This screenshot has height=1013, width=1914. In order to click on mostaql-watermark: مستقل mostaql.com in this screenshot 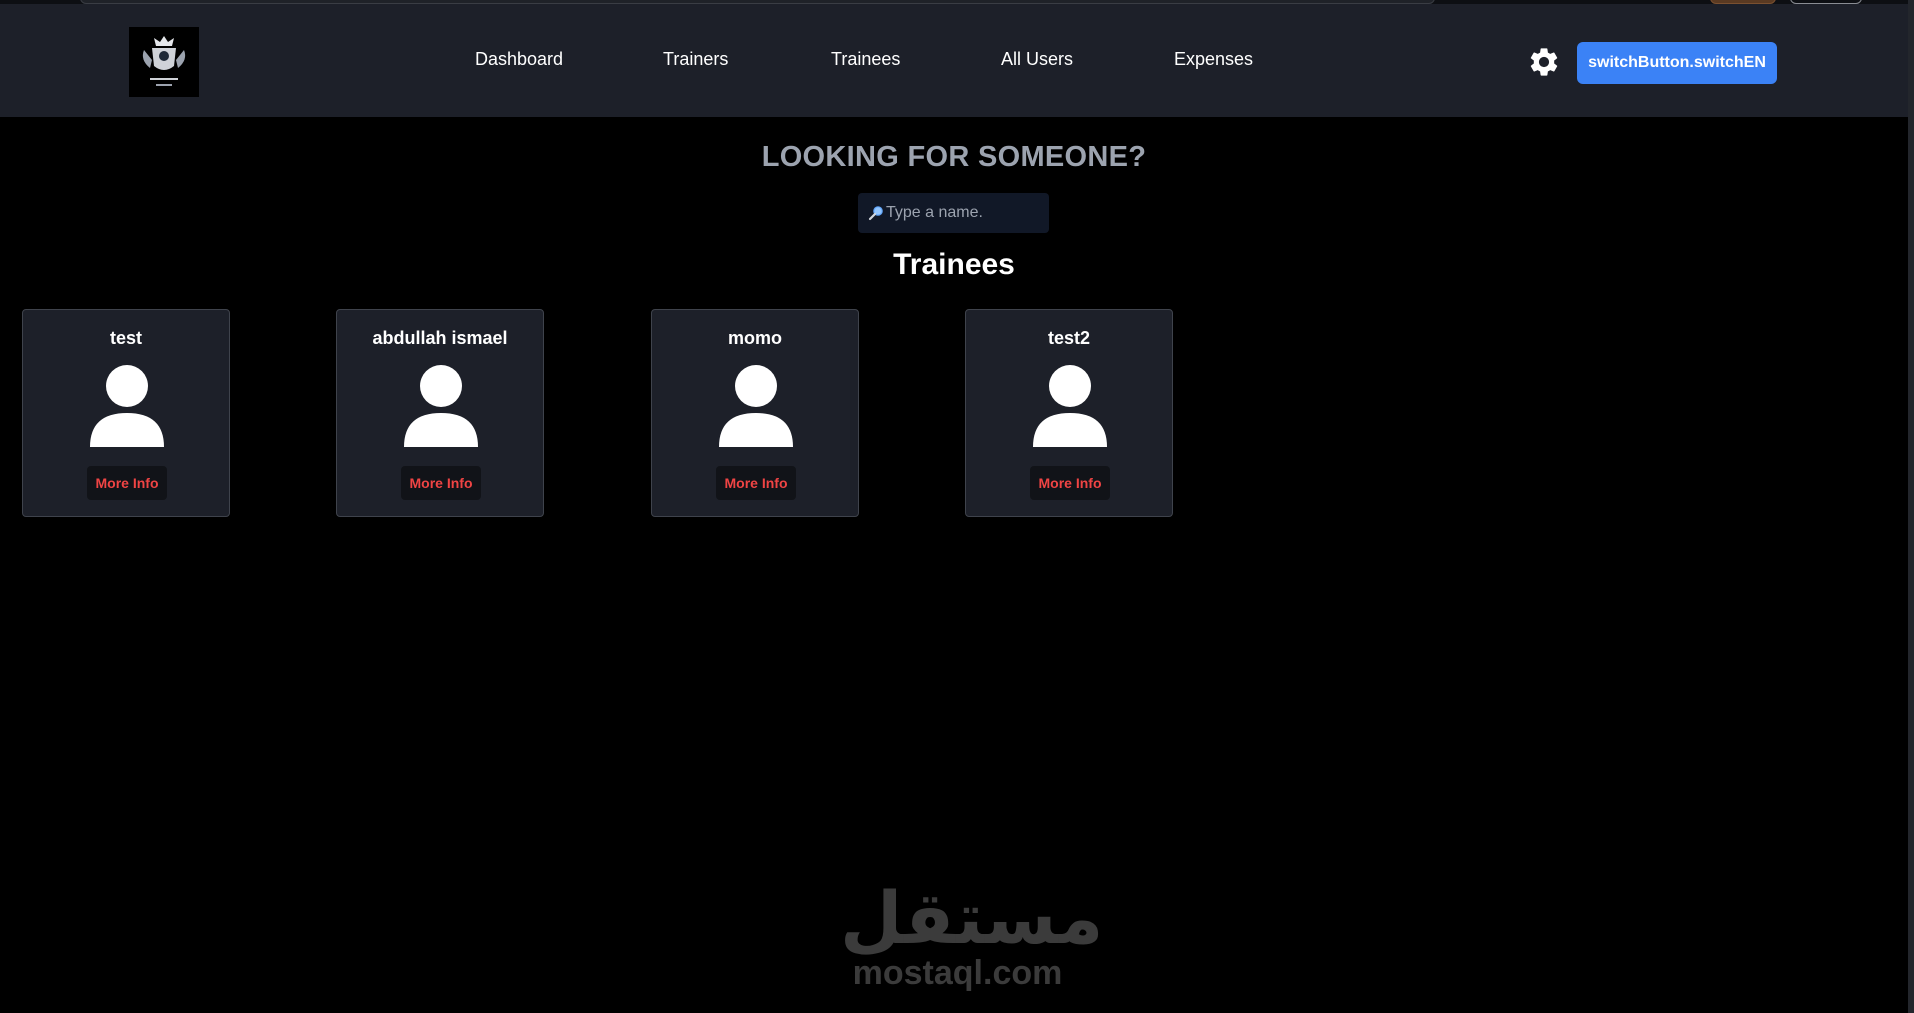, I will do `click(972, 936)`.